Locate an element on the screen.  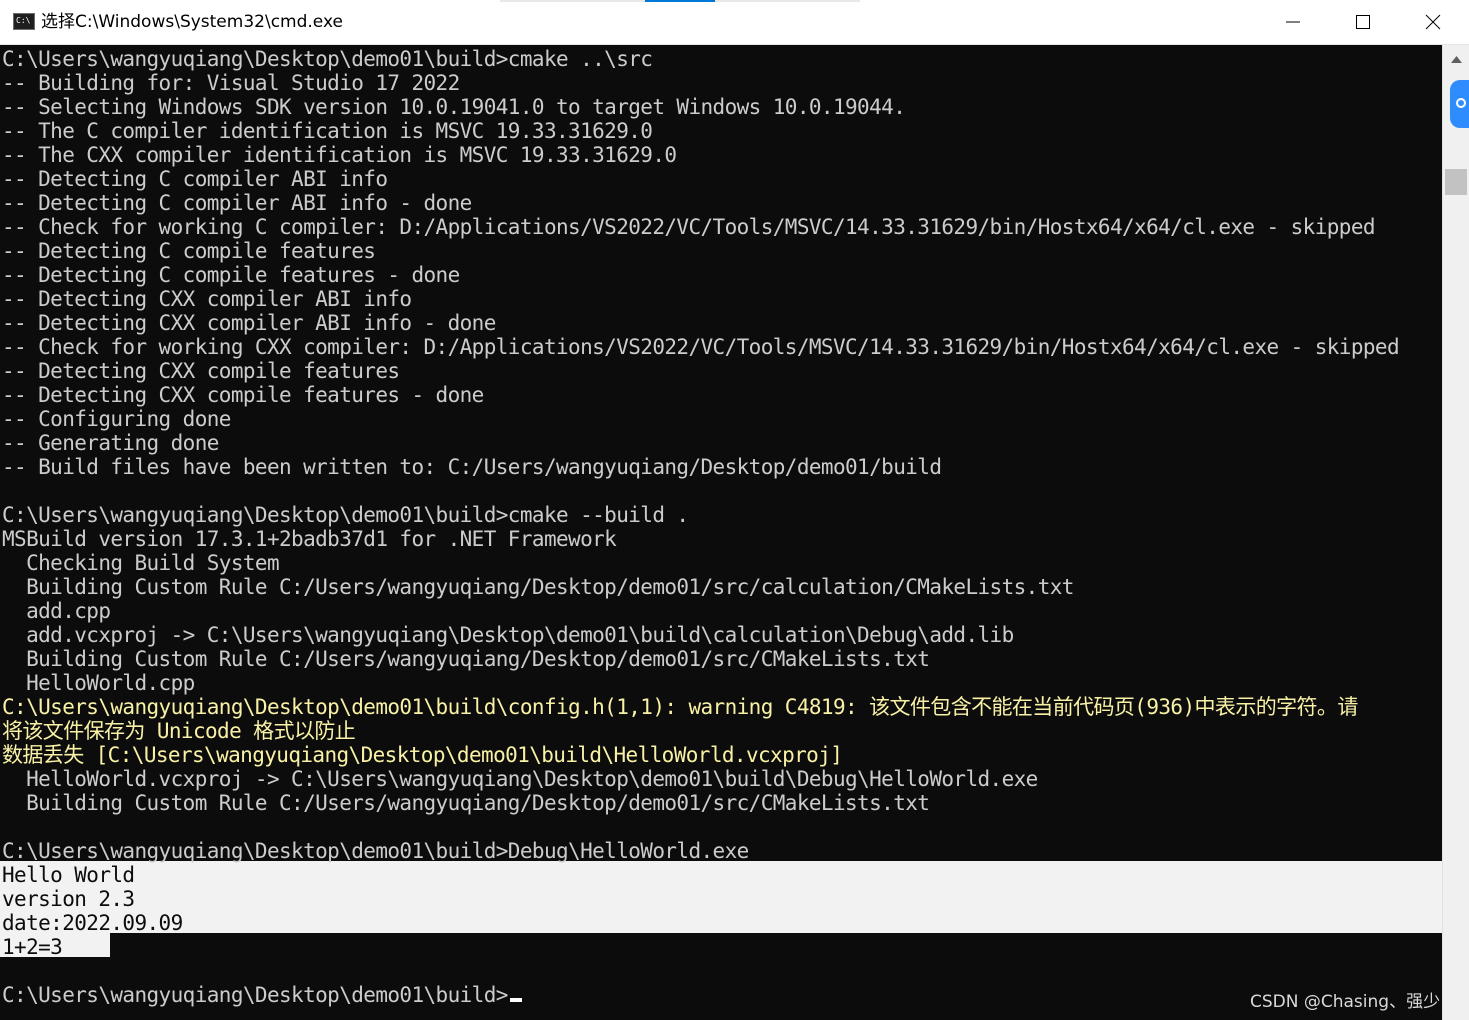
selected-output-line: version 2.3 is located at coordinates (68, 899).